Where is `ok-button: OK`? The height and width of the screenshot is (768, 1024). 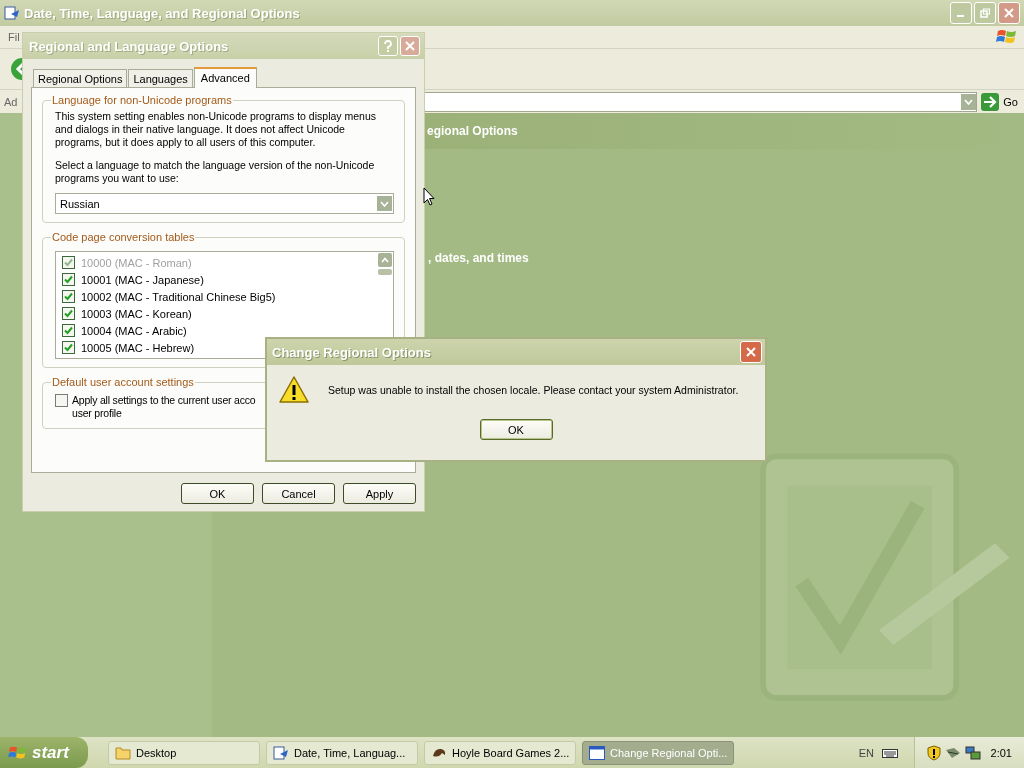
ok-button: OK is located at coordinates (516, 429).